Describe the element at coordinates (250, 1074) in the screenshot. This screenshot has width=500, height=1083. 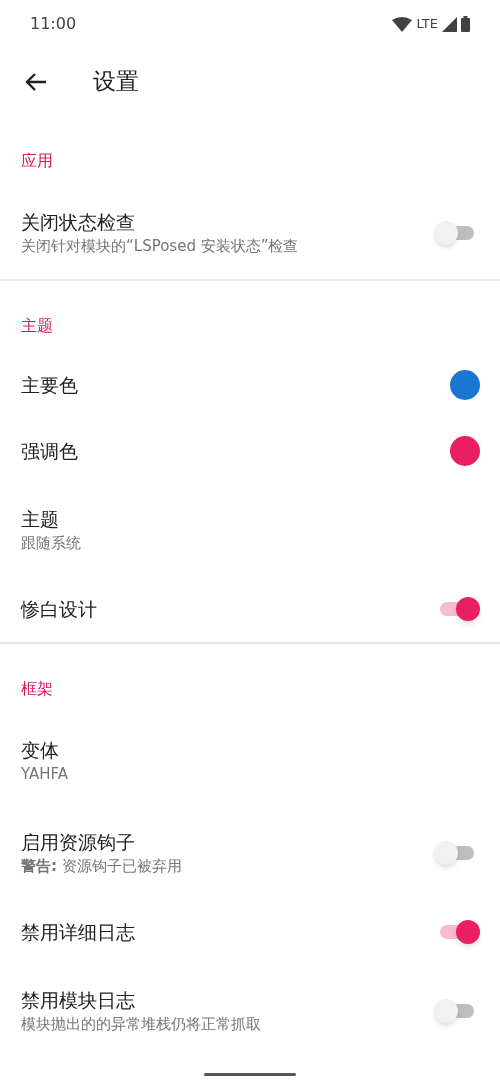
I see `gesture-bar` at that location.